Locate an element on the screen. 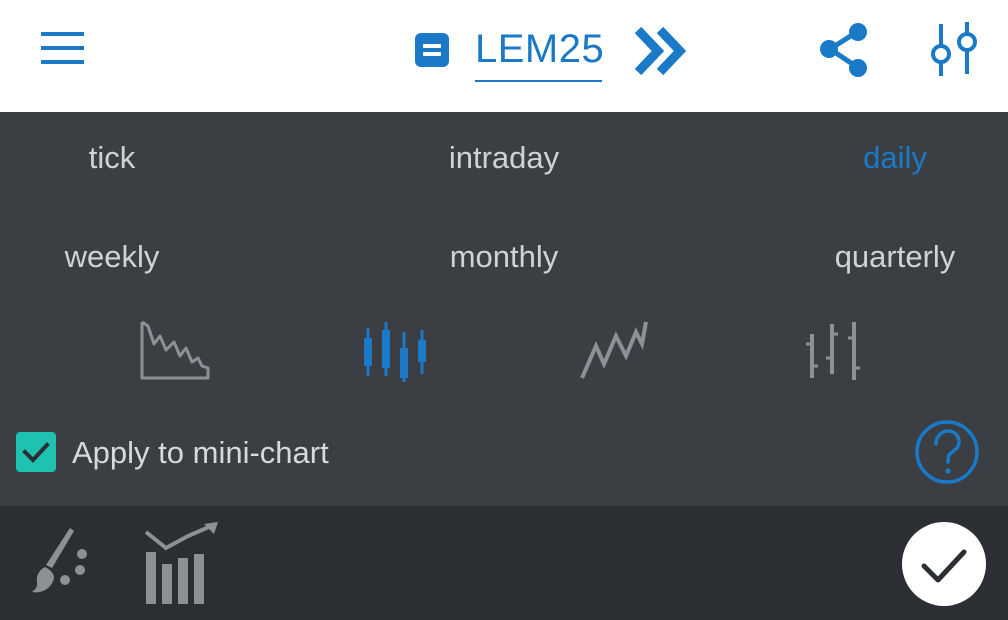 This screenshot has height=620, width=1008. indicators-chart-icon is located at coordinates (183, 562).